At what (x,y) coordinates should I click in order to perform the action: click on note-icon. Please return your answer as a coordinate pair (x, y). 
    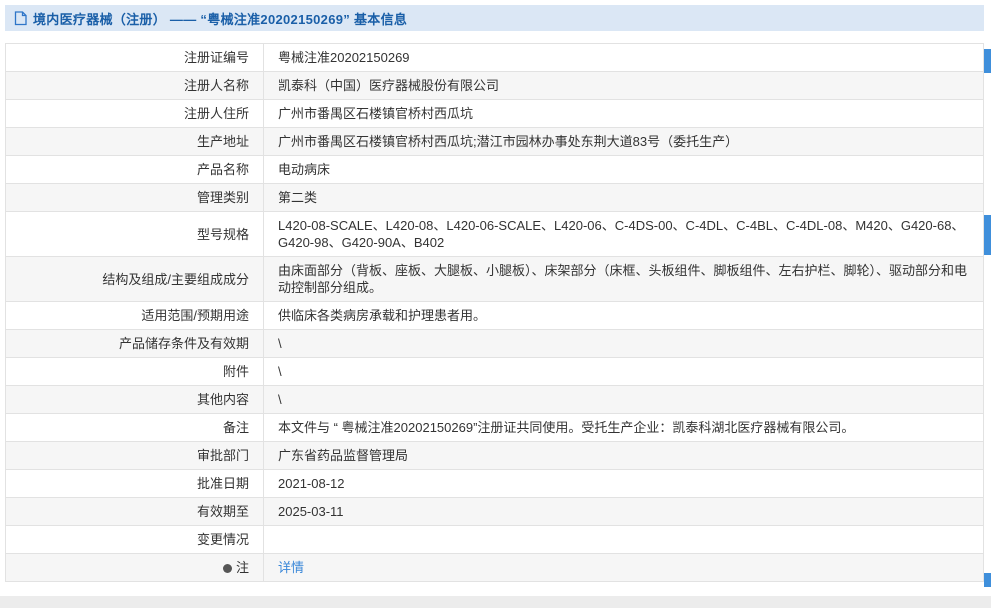
    Looking at the image, I should click on (227, 568).